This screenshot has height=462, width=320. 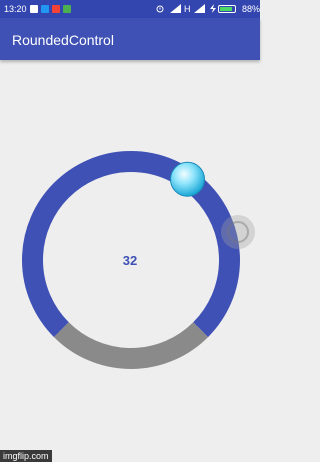 I want to click on watermark: imgflip.com, so click(x=26, y=456).